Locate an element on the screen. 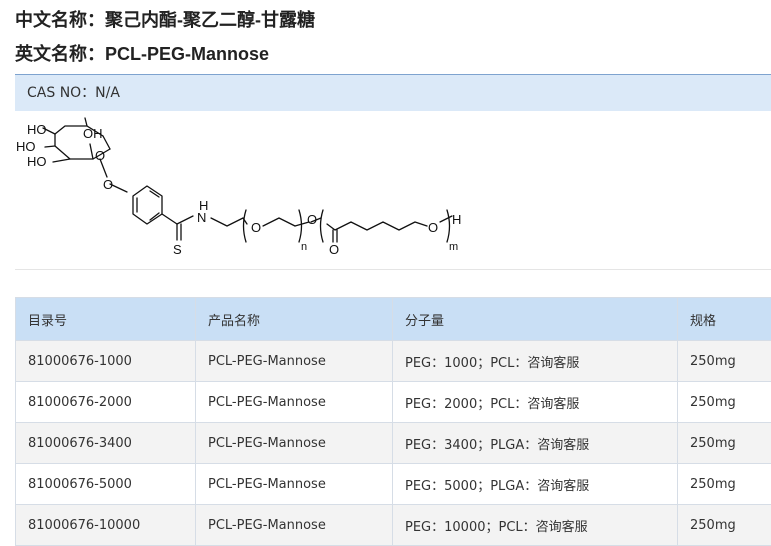 This screenshot has width=771, height=546. label-terminal-oxygen: O is located at coordinates (433, 227).